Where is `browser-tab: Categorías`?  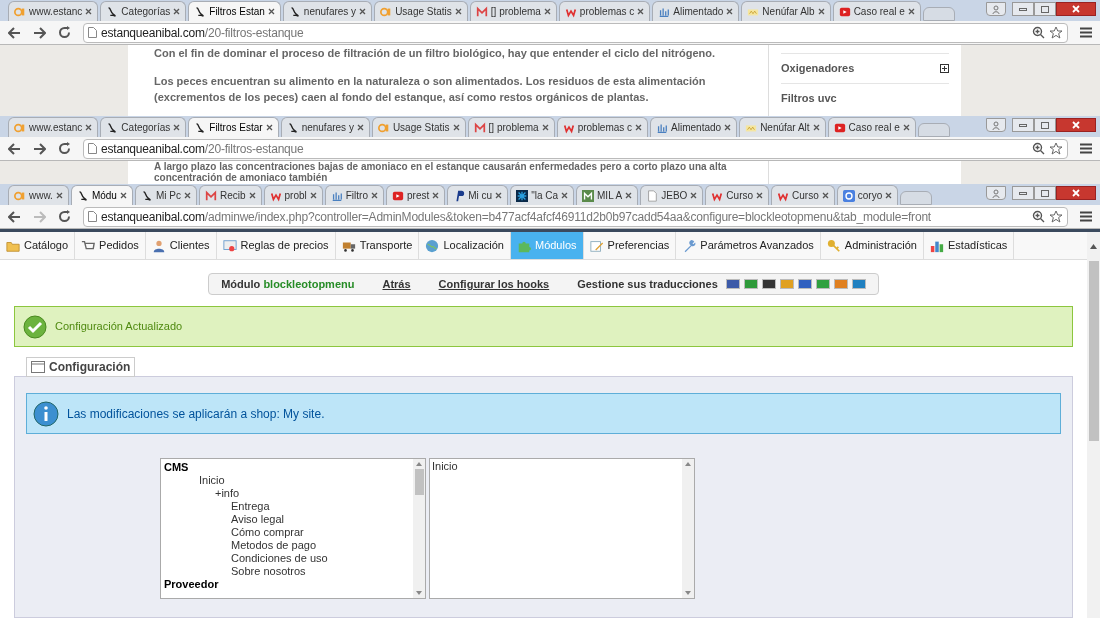
browser-tab: Categorías is located at coordinates (143, 11).